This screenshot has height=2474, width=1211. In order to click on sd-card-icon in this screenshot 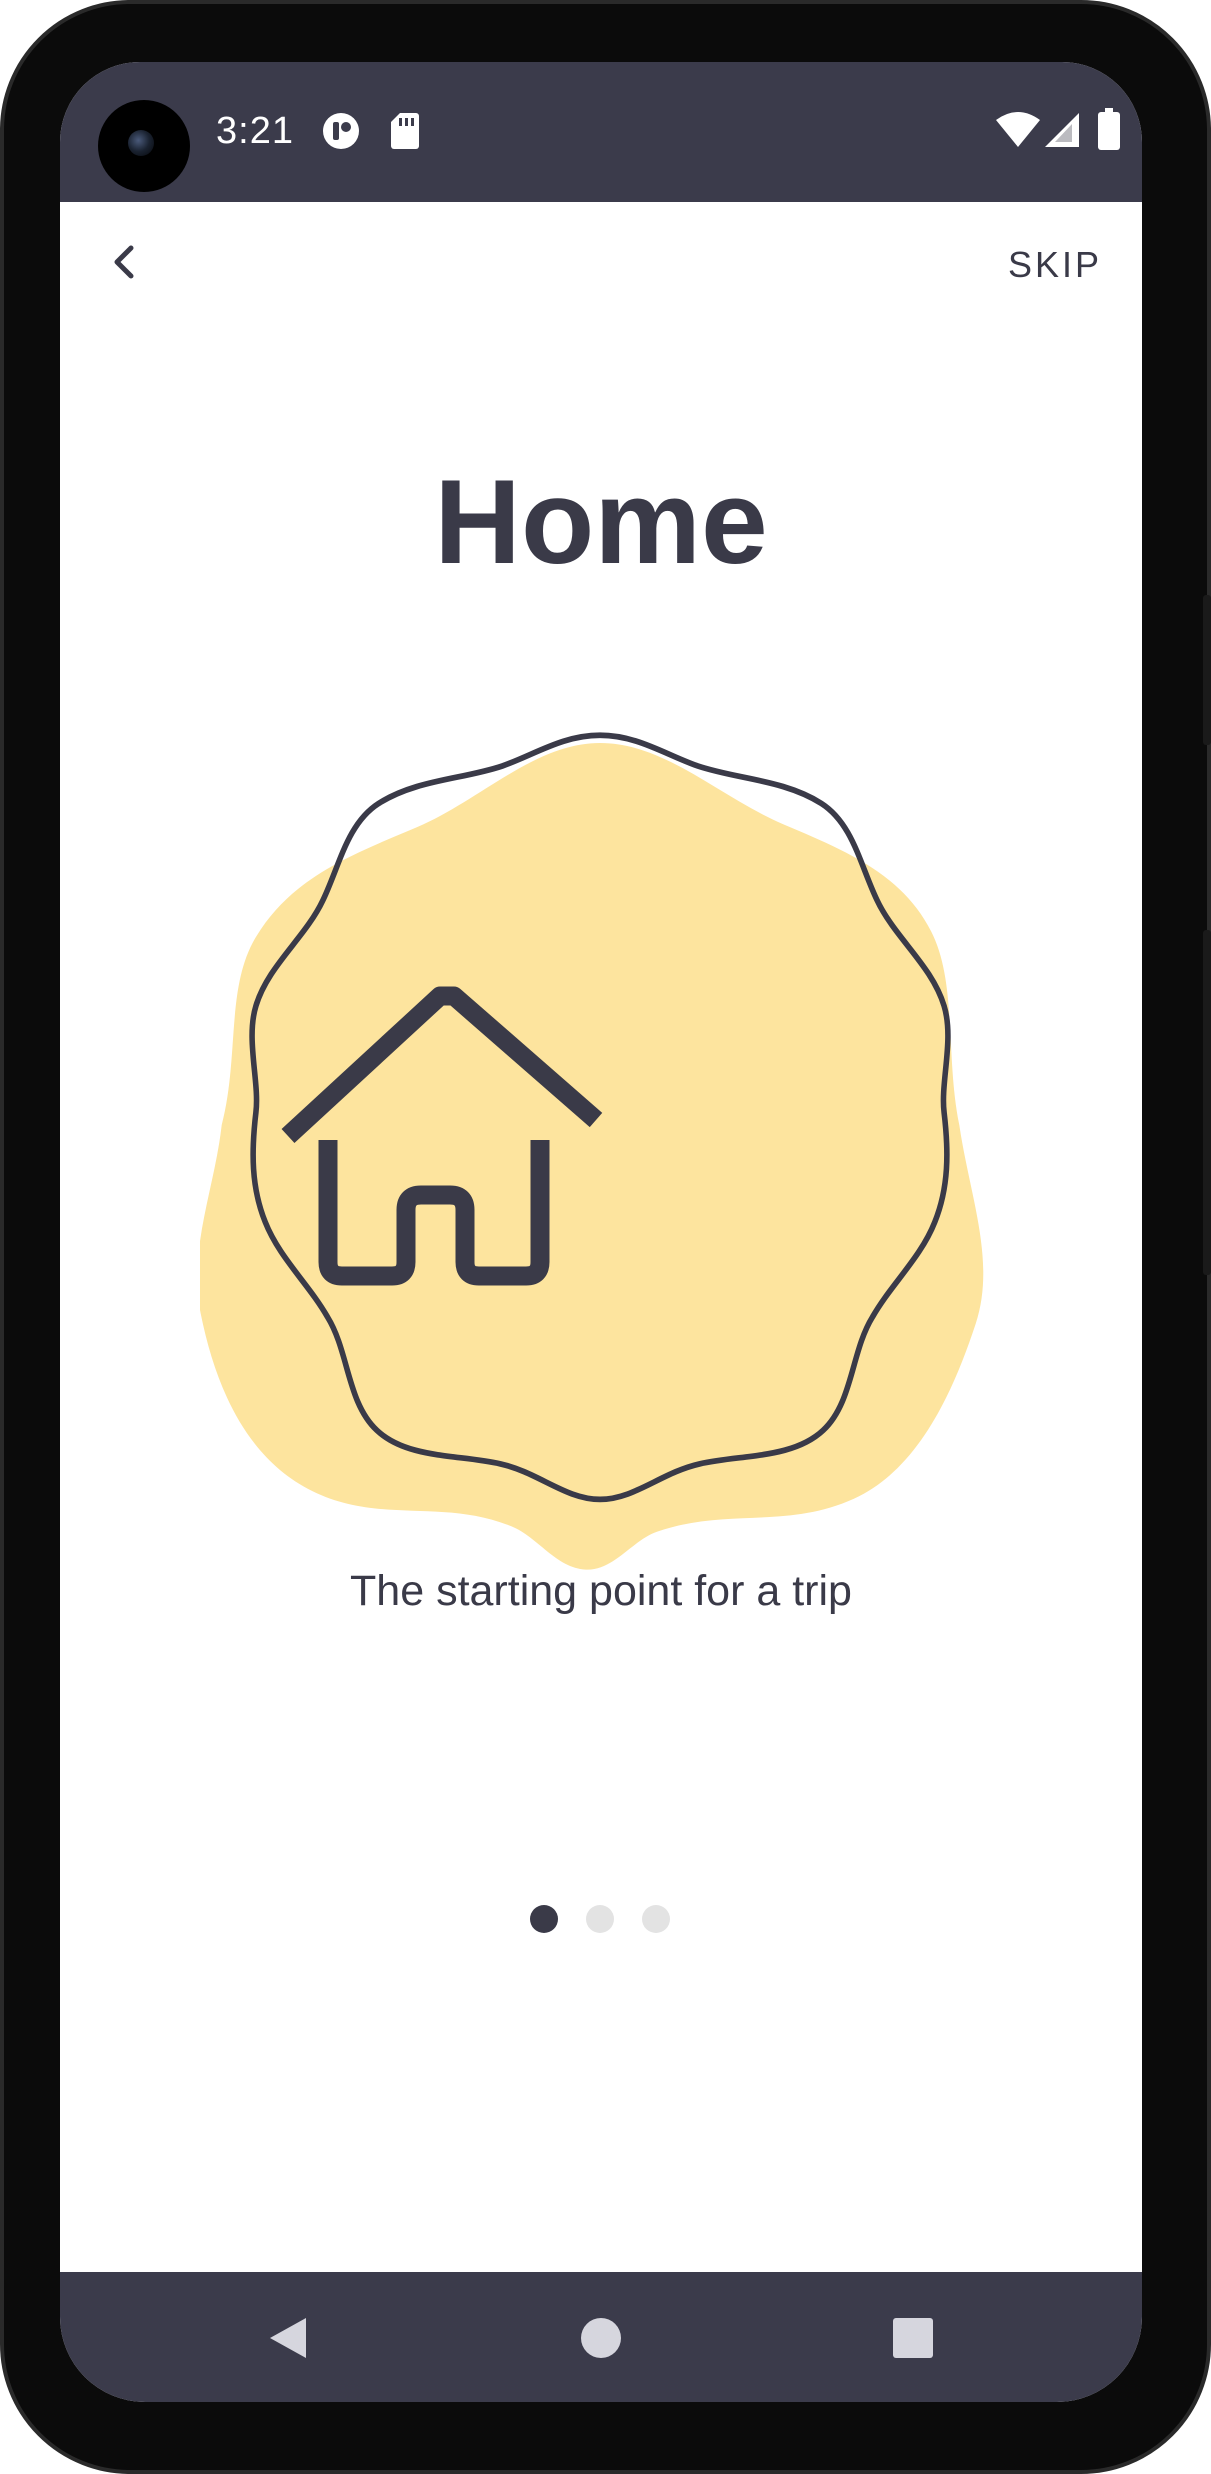, I will do `click(405, 131)`.